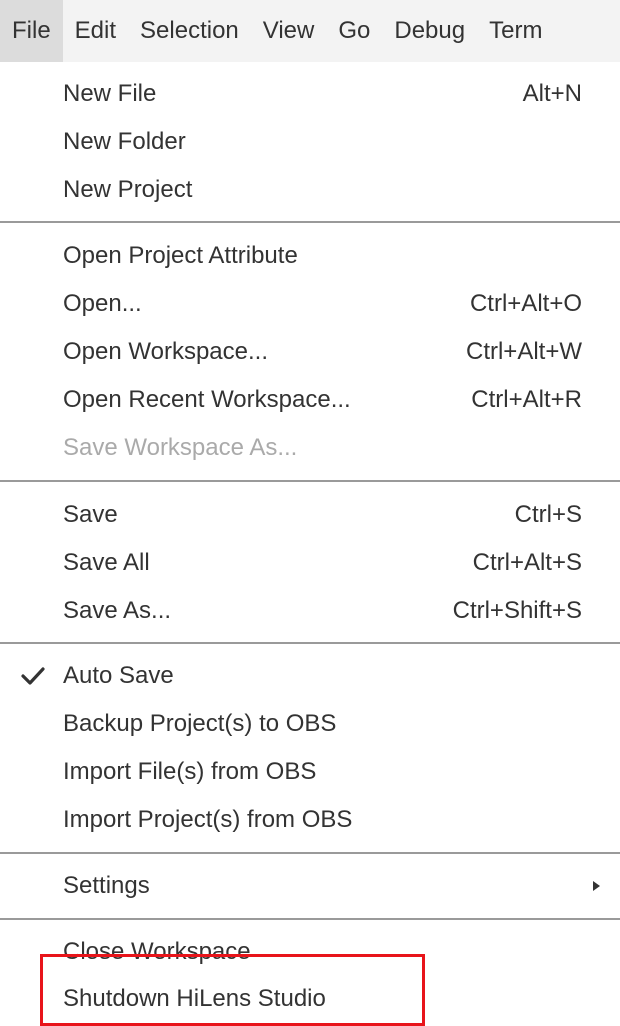 Image resolution: width=620 pixels, height=1026 pixels. I want to click on menu-item-shortcut: Ctrl+Shift+S, so click(517, 610).